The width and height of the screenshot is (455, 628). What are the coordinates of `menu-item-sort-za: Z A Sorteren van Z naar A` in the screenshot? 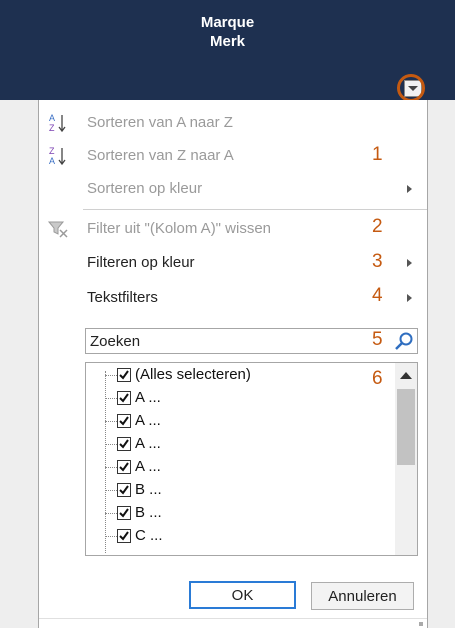 It's located at (233, 156).